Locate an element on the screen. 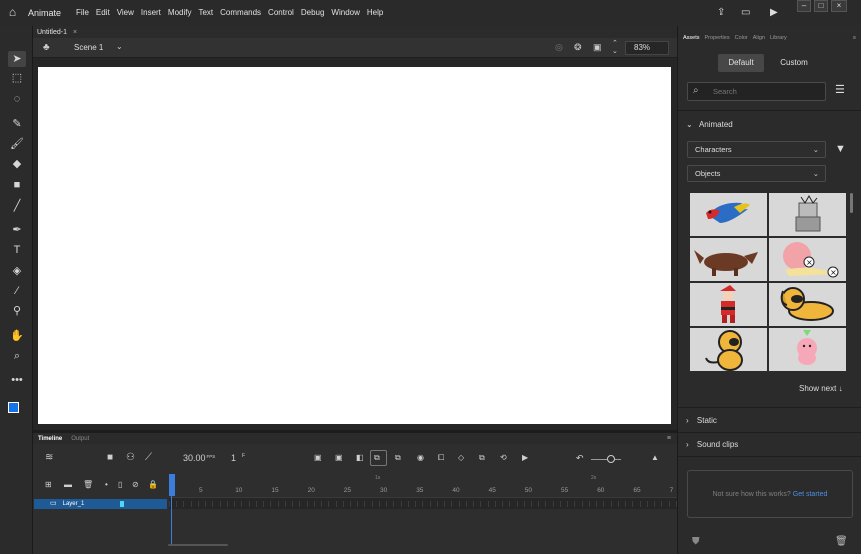 Image resolution: width=861 pixels, height=554 pixels. asset-thumbnail-dog-sitting is located at coordinates (728, 349).